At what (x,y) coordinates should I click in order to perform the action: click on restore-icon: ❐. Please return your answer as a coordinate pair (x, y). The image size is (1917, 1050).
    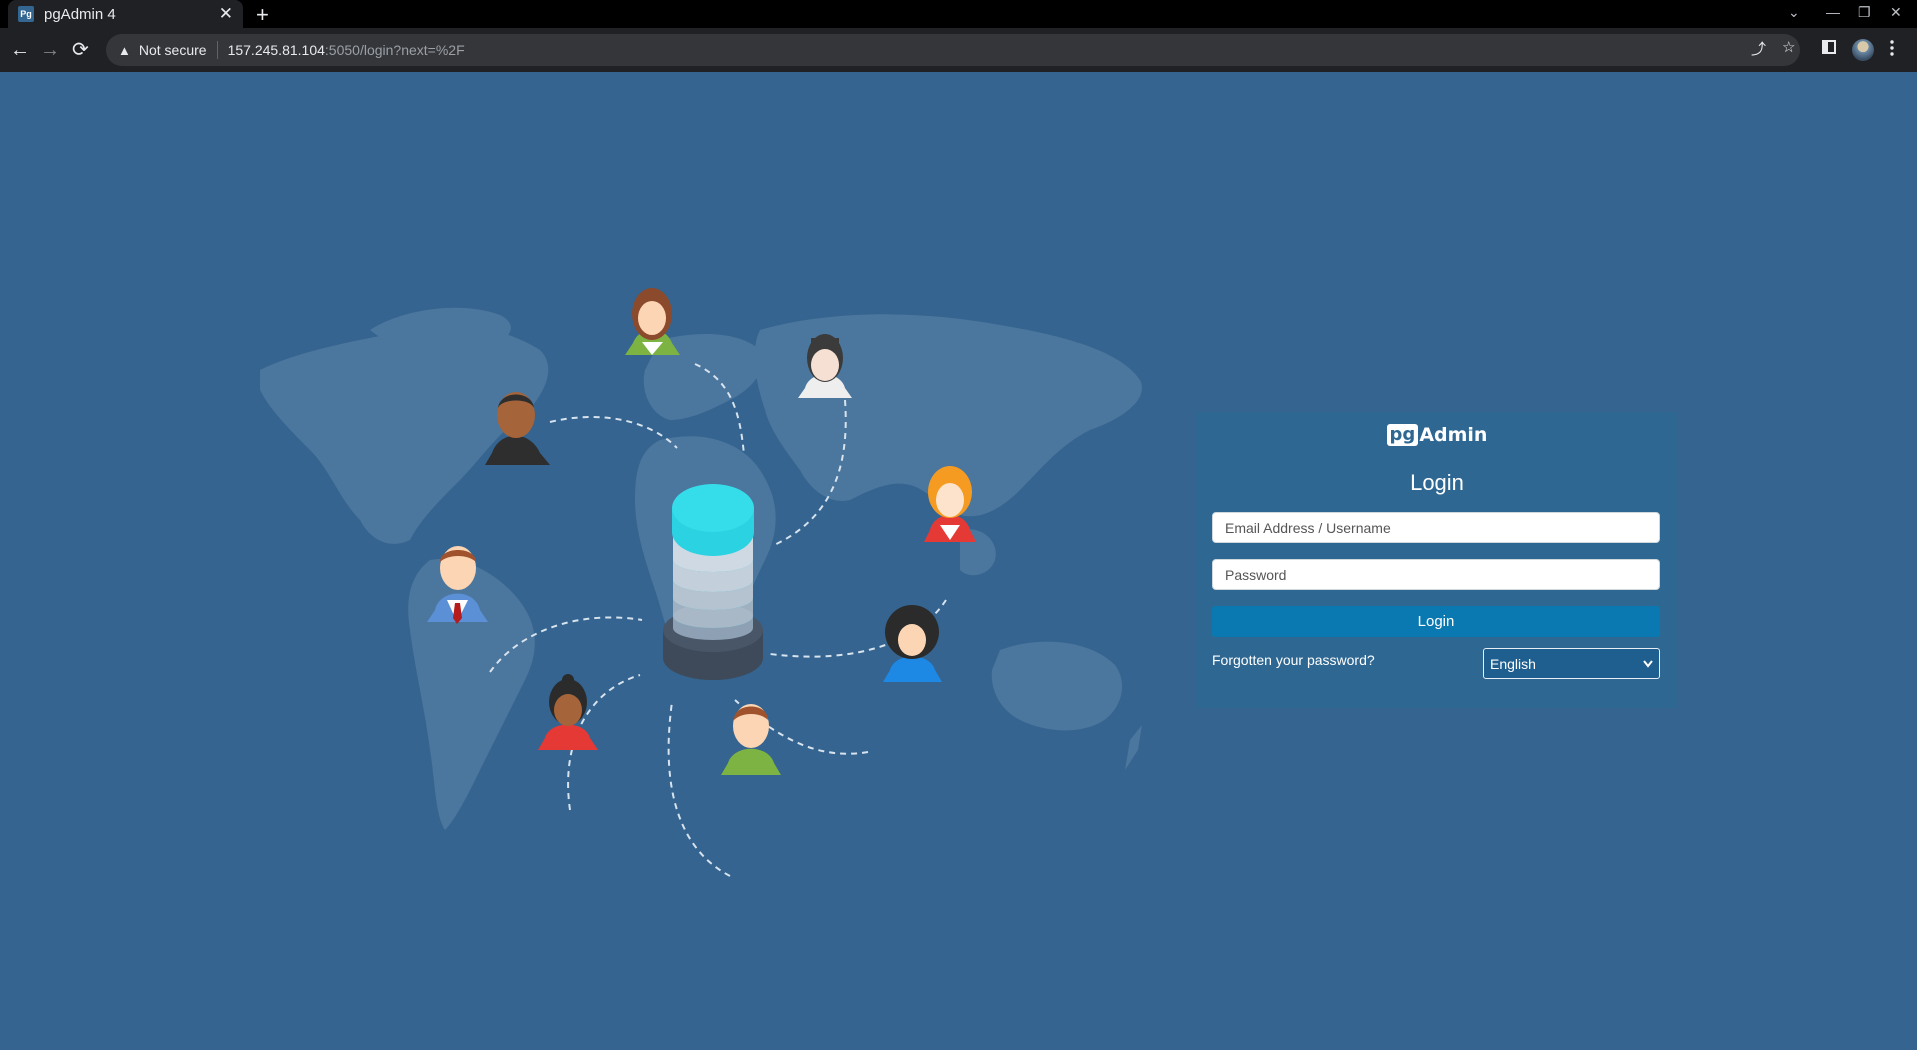
    Looking at the image, I should click on (1864, 12).